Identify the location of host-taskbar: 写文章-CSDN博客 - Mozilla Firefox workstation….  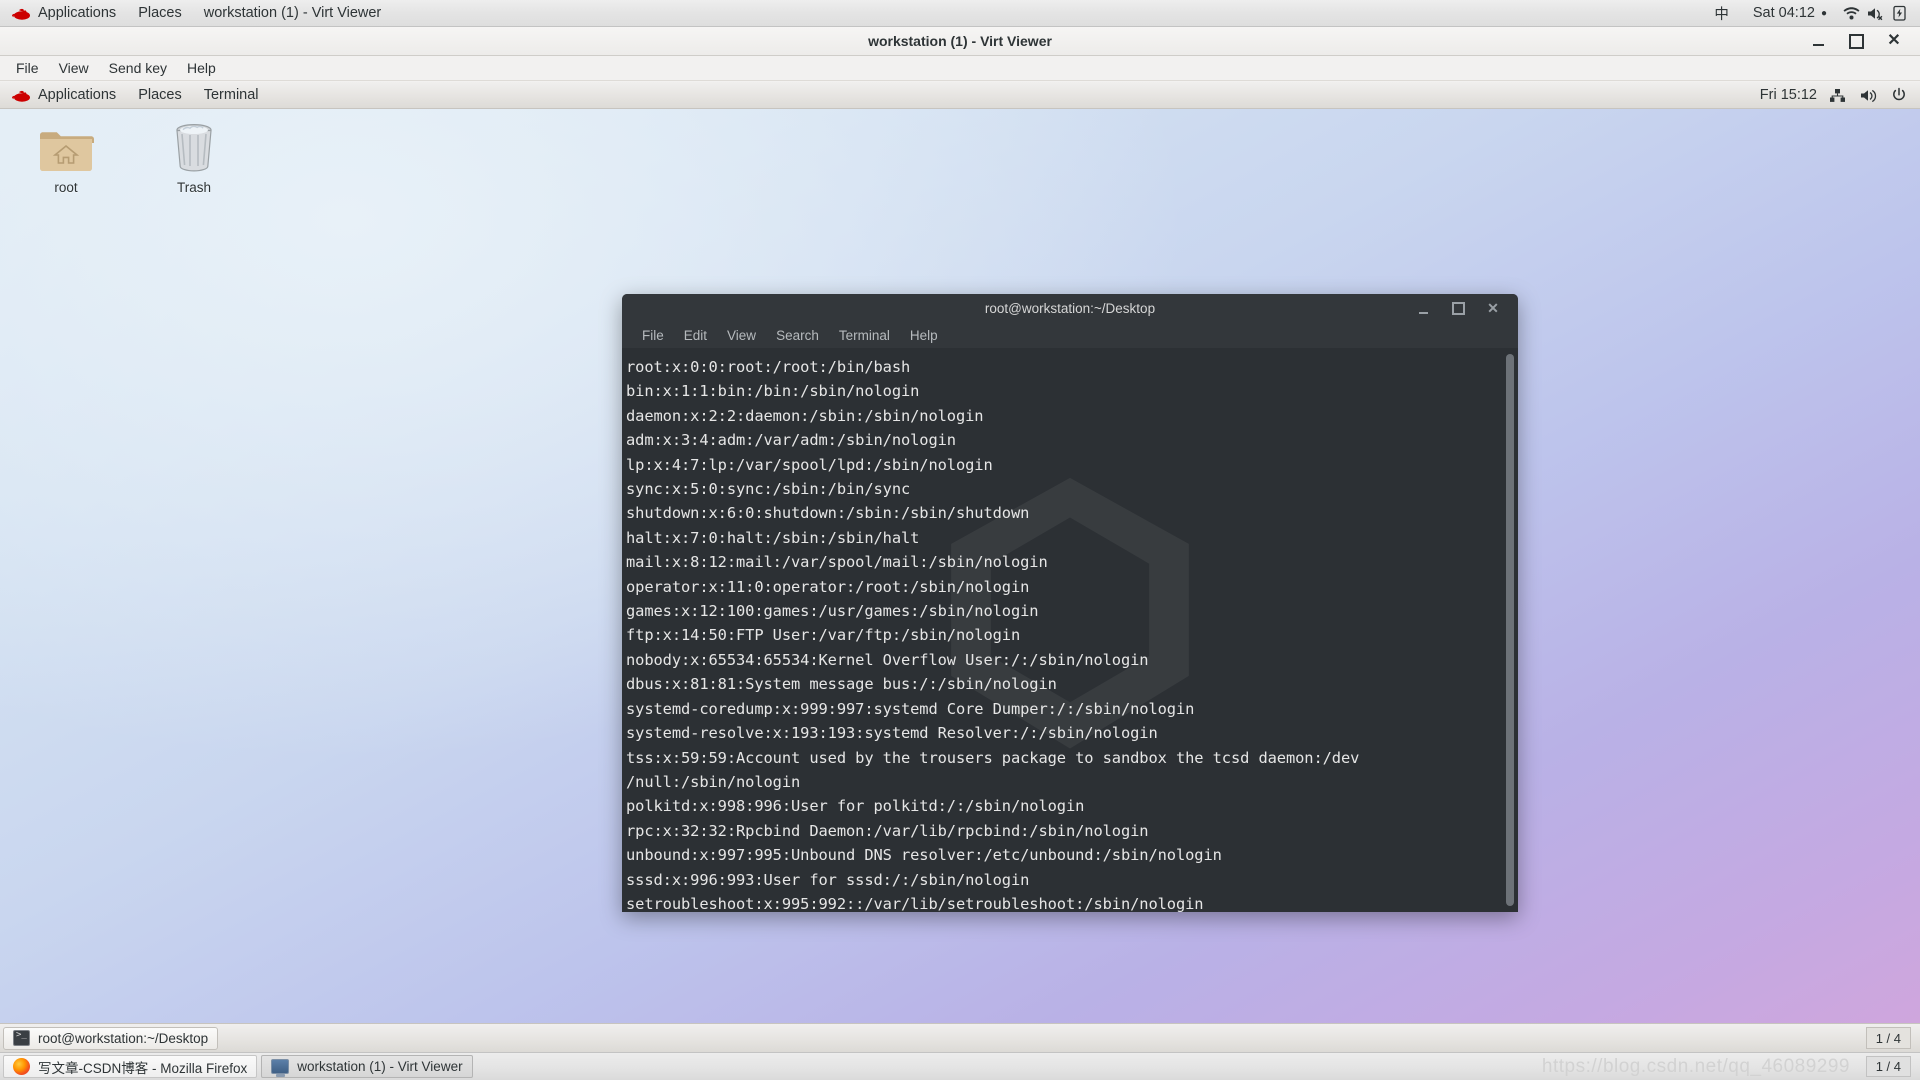
(960, 1066).